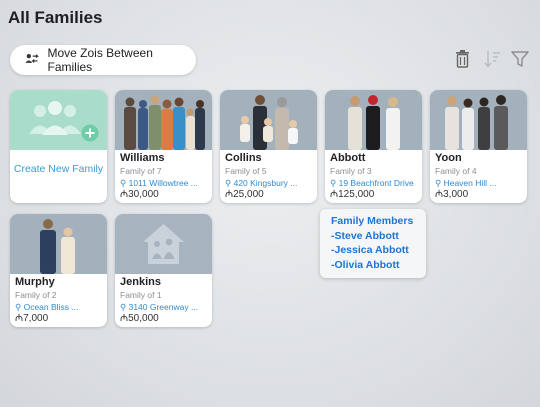 This screenshot has height=407, width=540. Describe the element at coordinates (520, 59) in the screenshot. I see `filter-icon` at that location.